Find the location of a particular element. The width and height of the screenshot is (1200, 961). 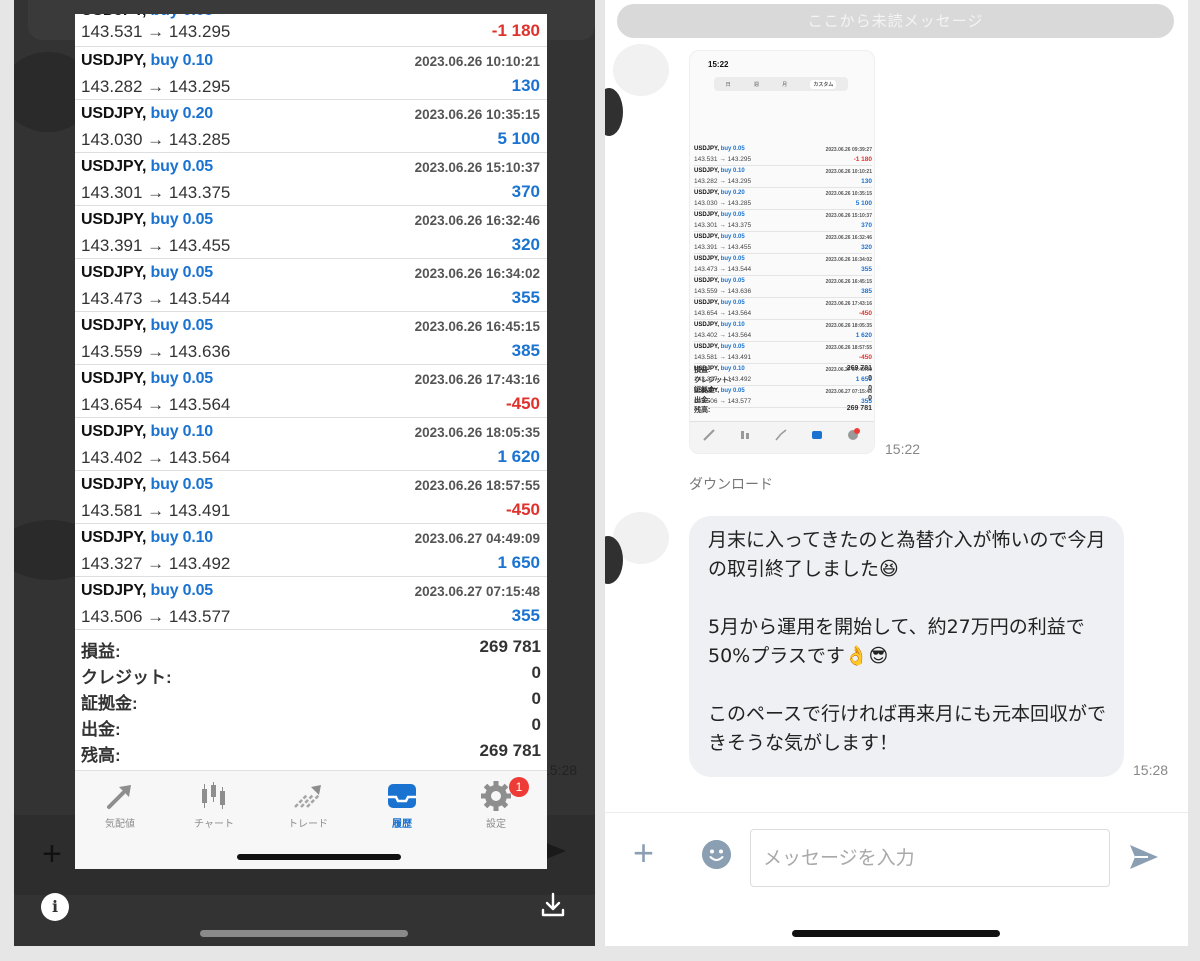

thumb-symbol: USDJPY, buy 0.20 is located at coordinates (719, 193).